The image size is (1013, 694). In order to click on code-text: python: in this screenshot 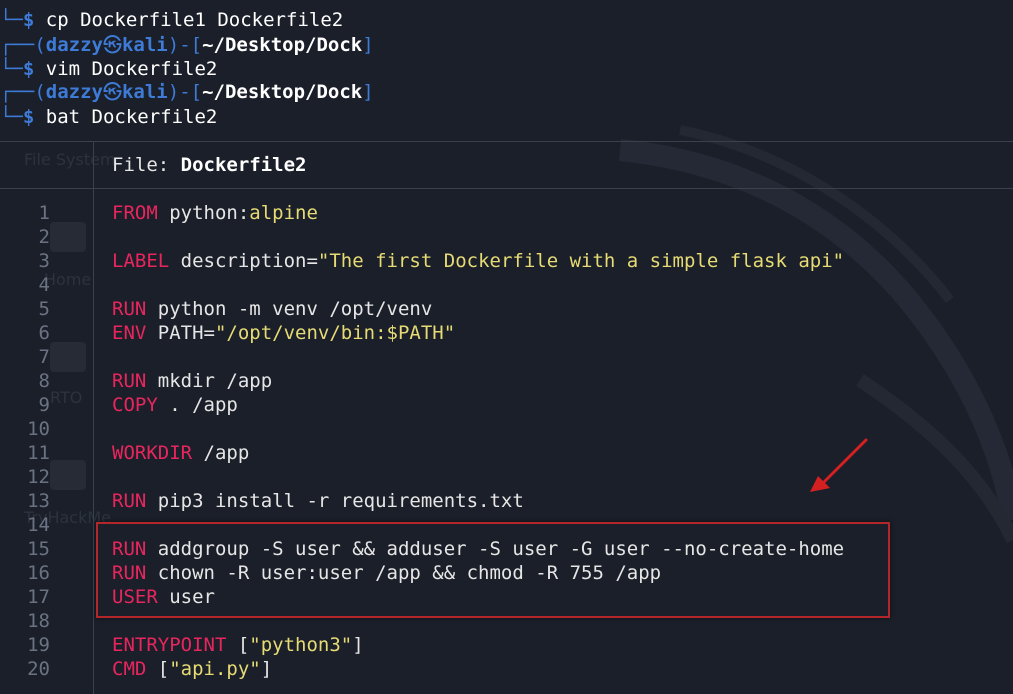, I will do `click(203, 213)`.